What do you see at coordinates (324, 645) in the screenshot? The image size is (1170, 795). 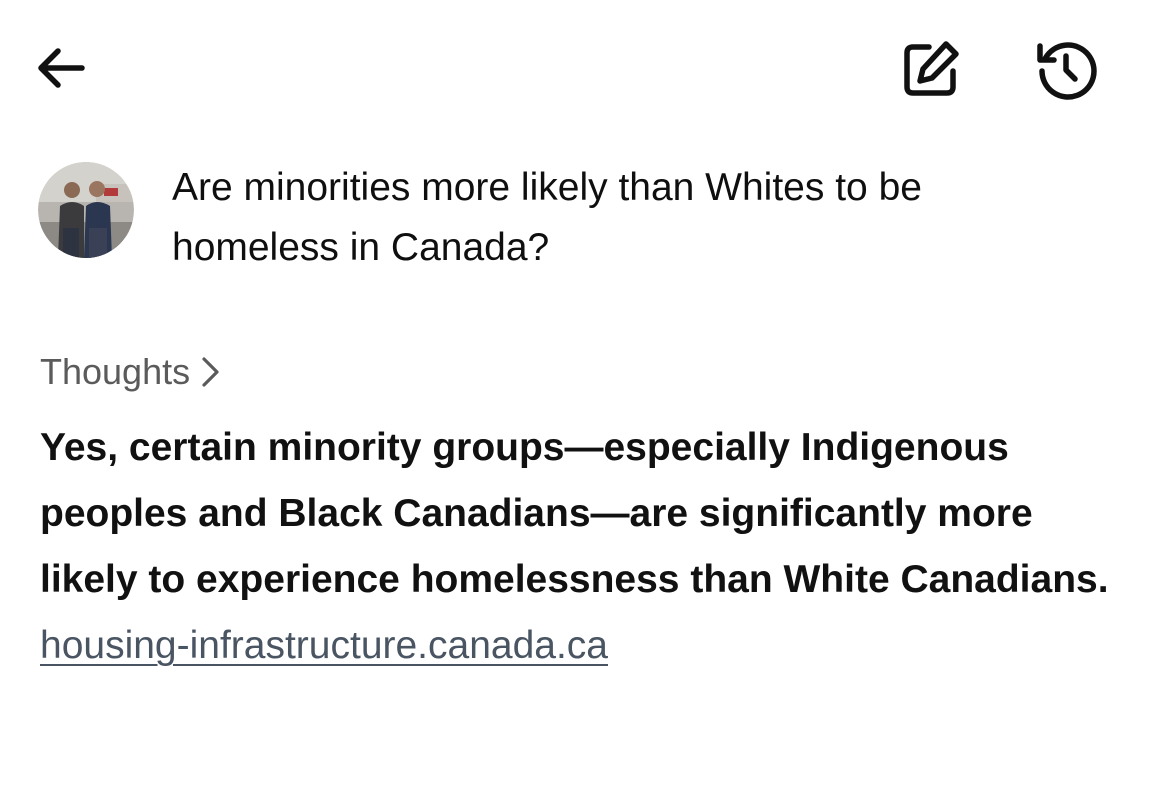 I see `source-link: housing-infrastructure.canada.ca` at bounding box center [324, 645].